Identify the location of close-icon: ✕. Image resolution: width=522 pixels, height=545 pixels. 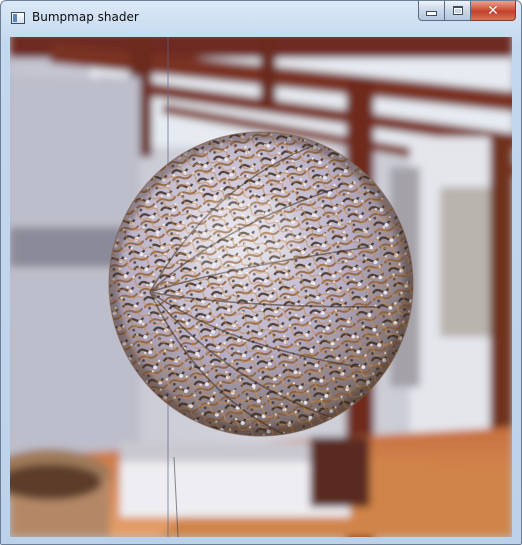
(493, 10).